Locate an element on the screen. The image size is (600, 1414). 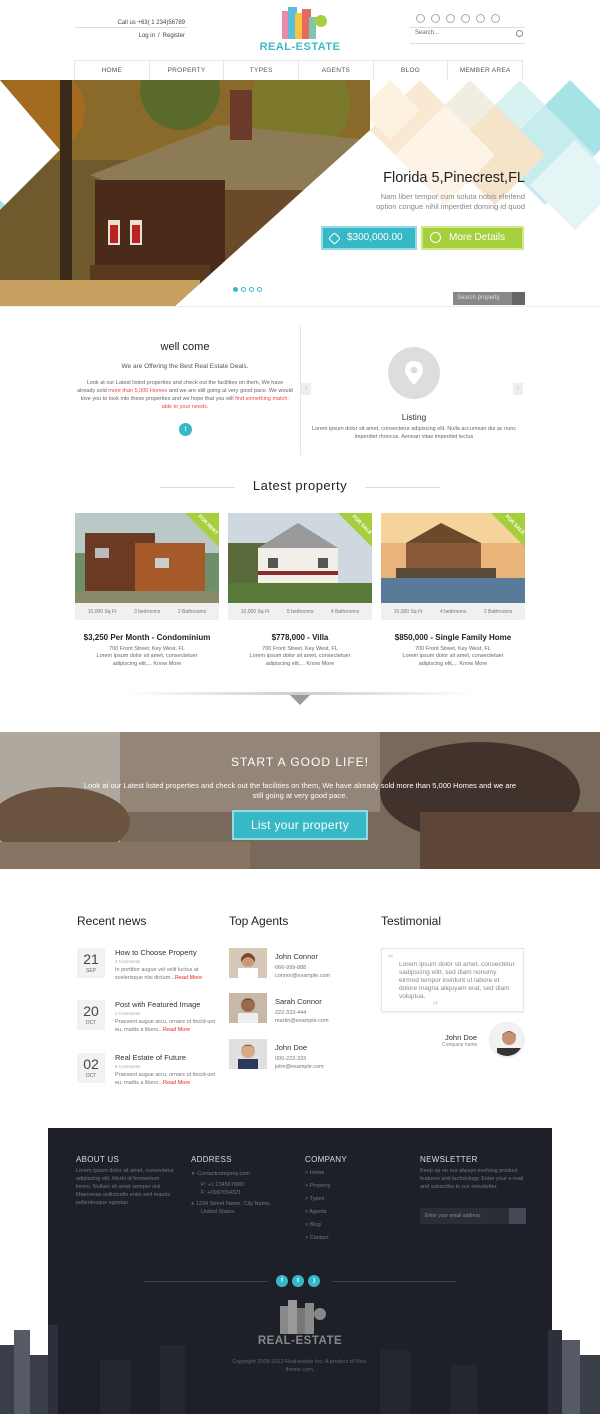
area-text: 10,000 Sq Ft is located at coordinates (102, 611).